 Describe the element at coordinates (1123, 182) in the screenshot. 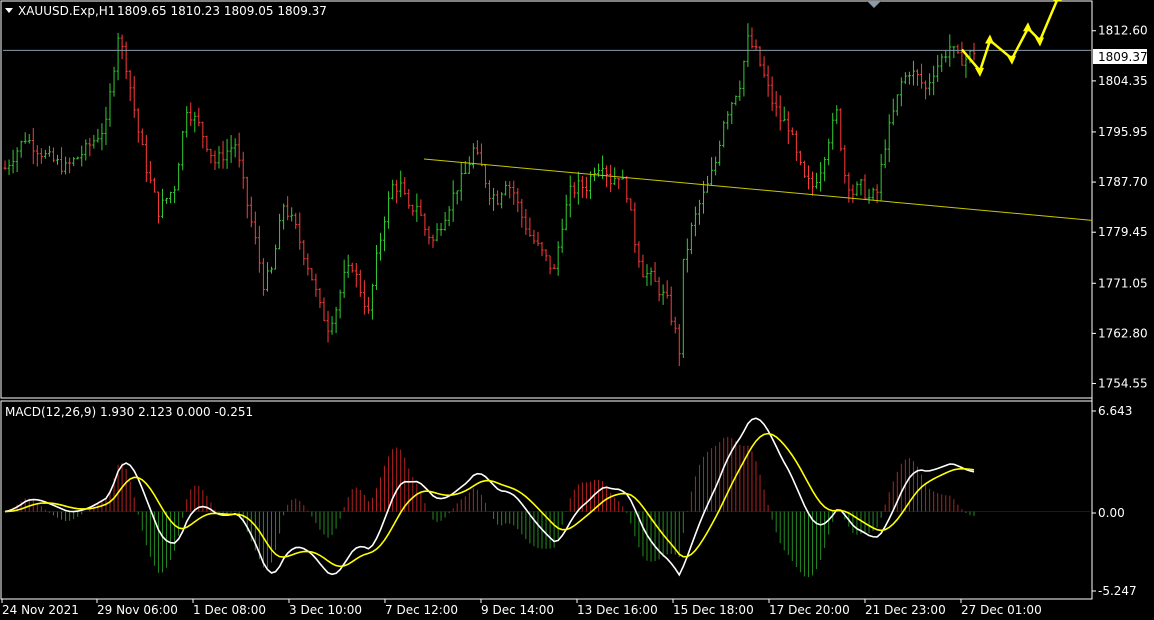

I see `price-tick-label: 1787.70` at that location.